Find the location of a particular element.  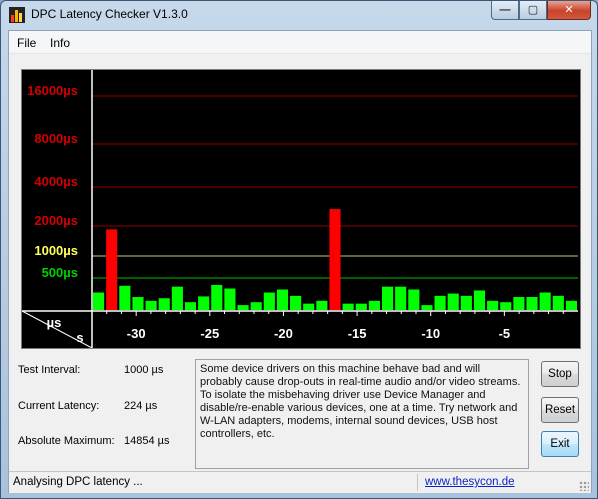

menu-info: Info is located at coordinates (60, 43).